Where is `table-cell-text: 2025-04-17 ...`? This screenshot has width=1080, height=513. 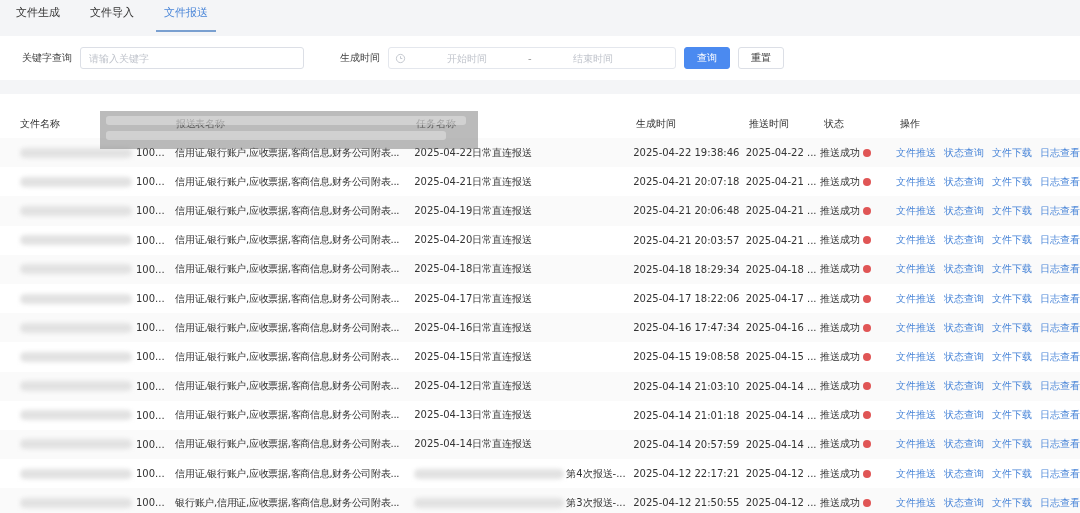
table-cell-text: 2025-04-17 ... is located at coordinates (781, 299).